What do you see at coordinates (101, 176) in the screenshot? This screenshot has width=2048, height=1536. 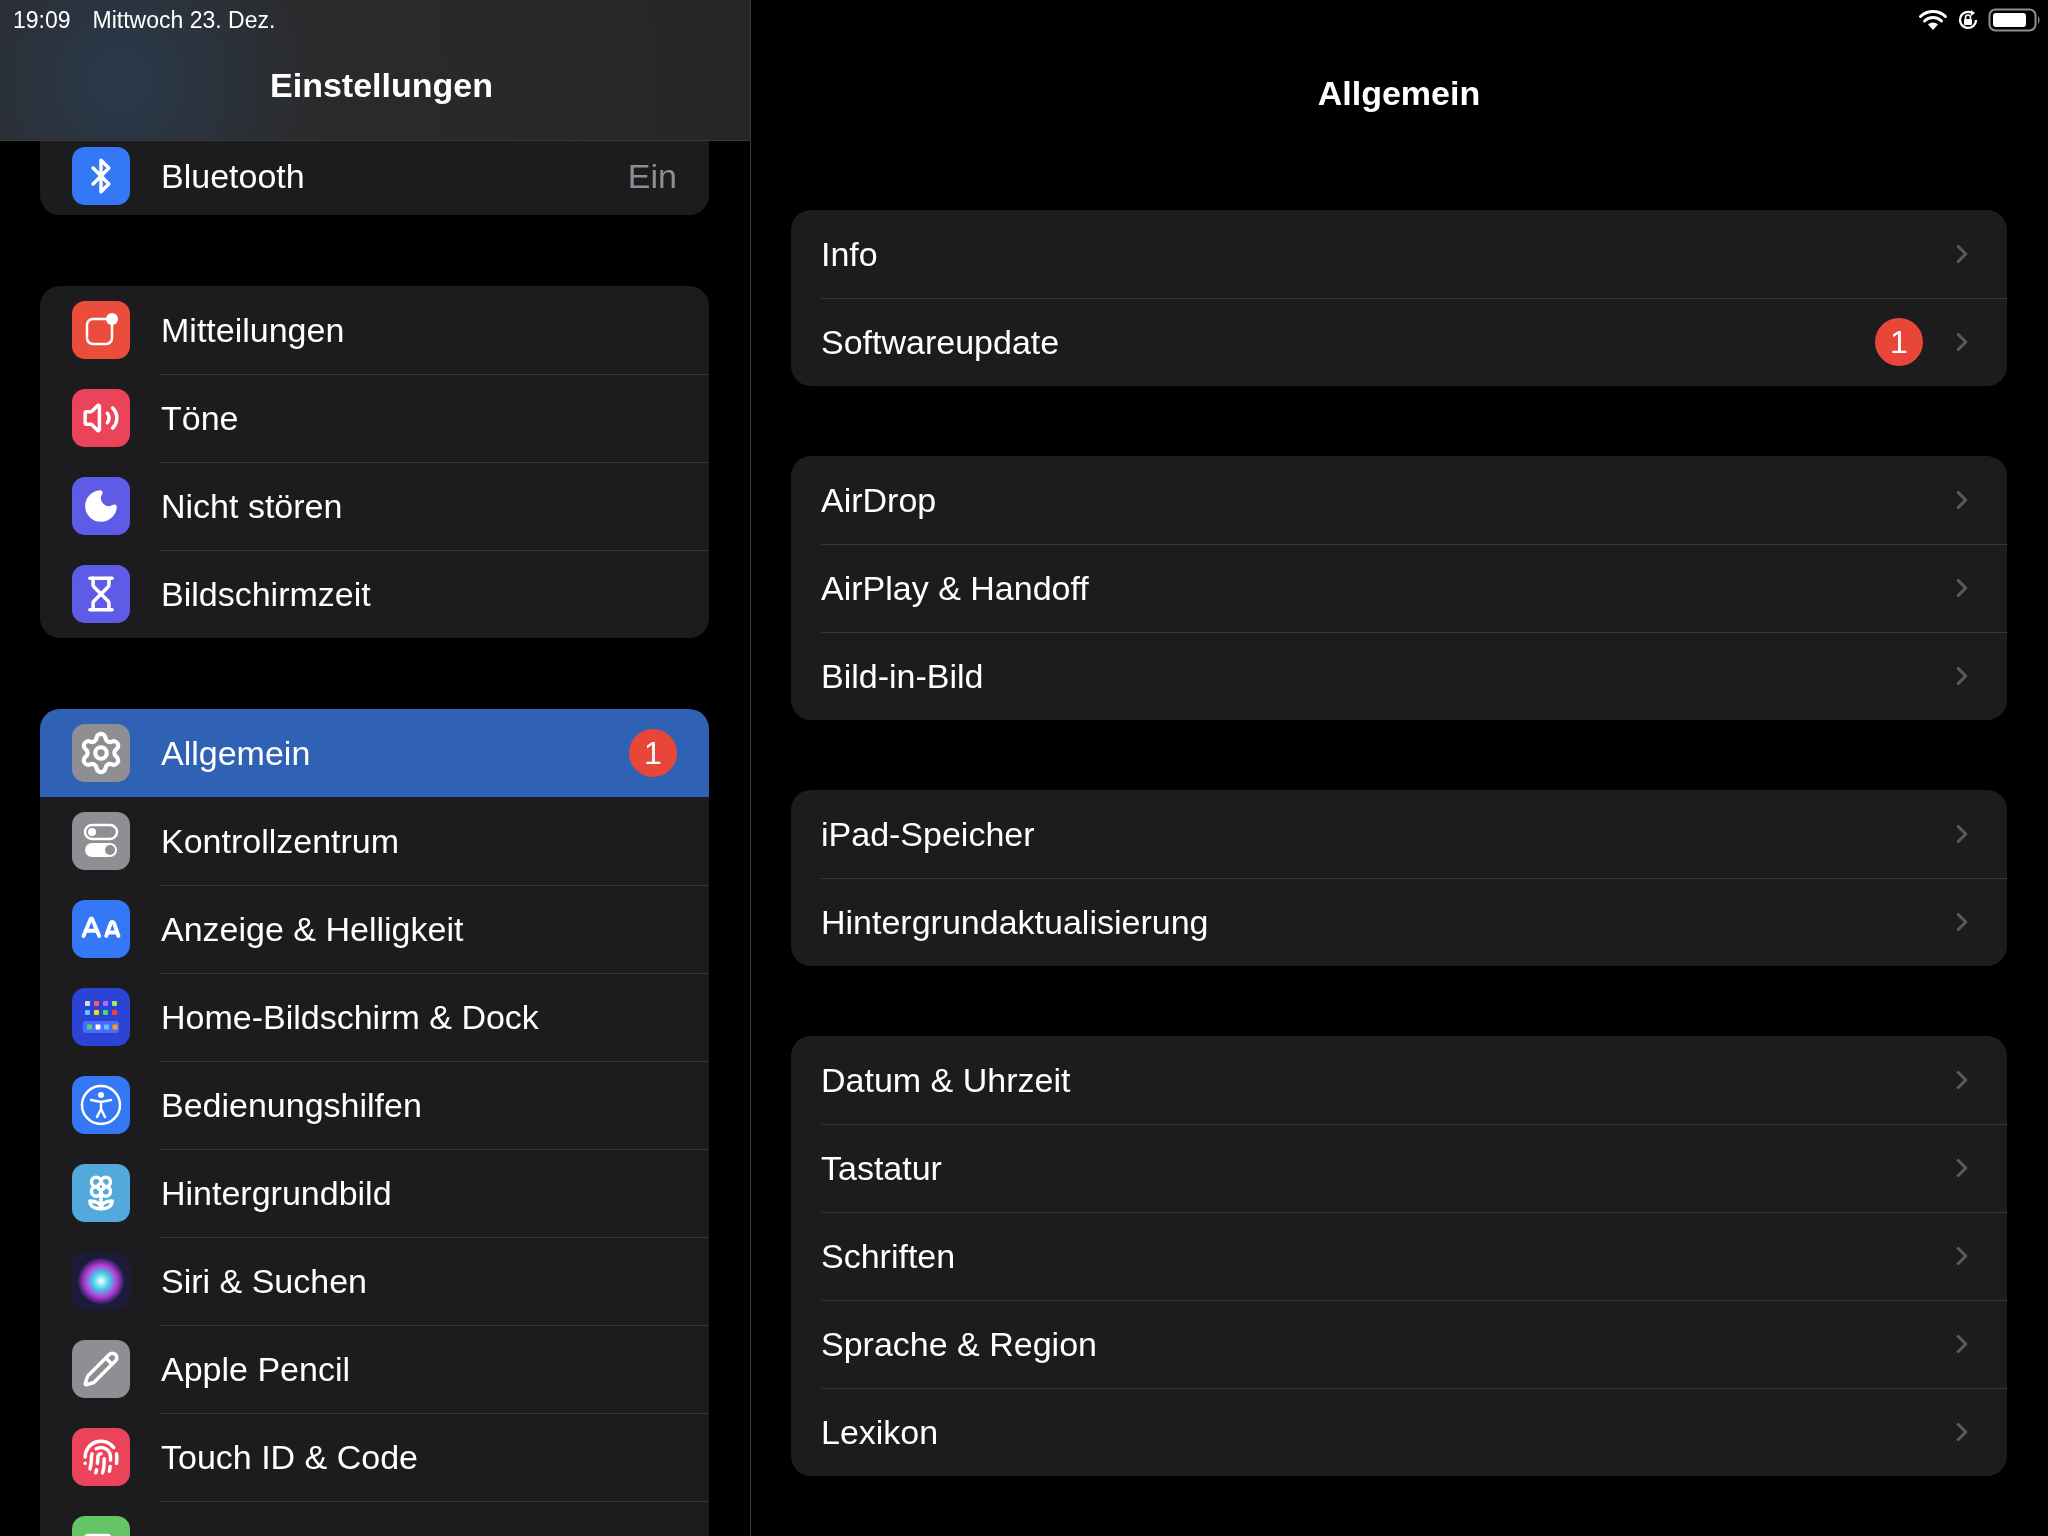 I see `bluetooth-icon` at bounding box center [101, 176].